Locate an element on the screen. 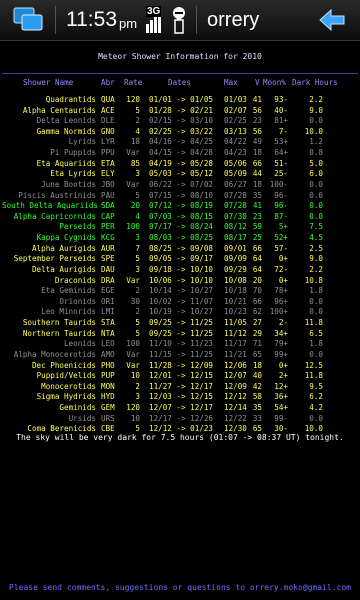  battery-icon is located at coordinates (179, 20).